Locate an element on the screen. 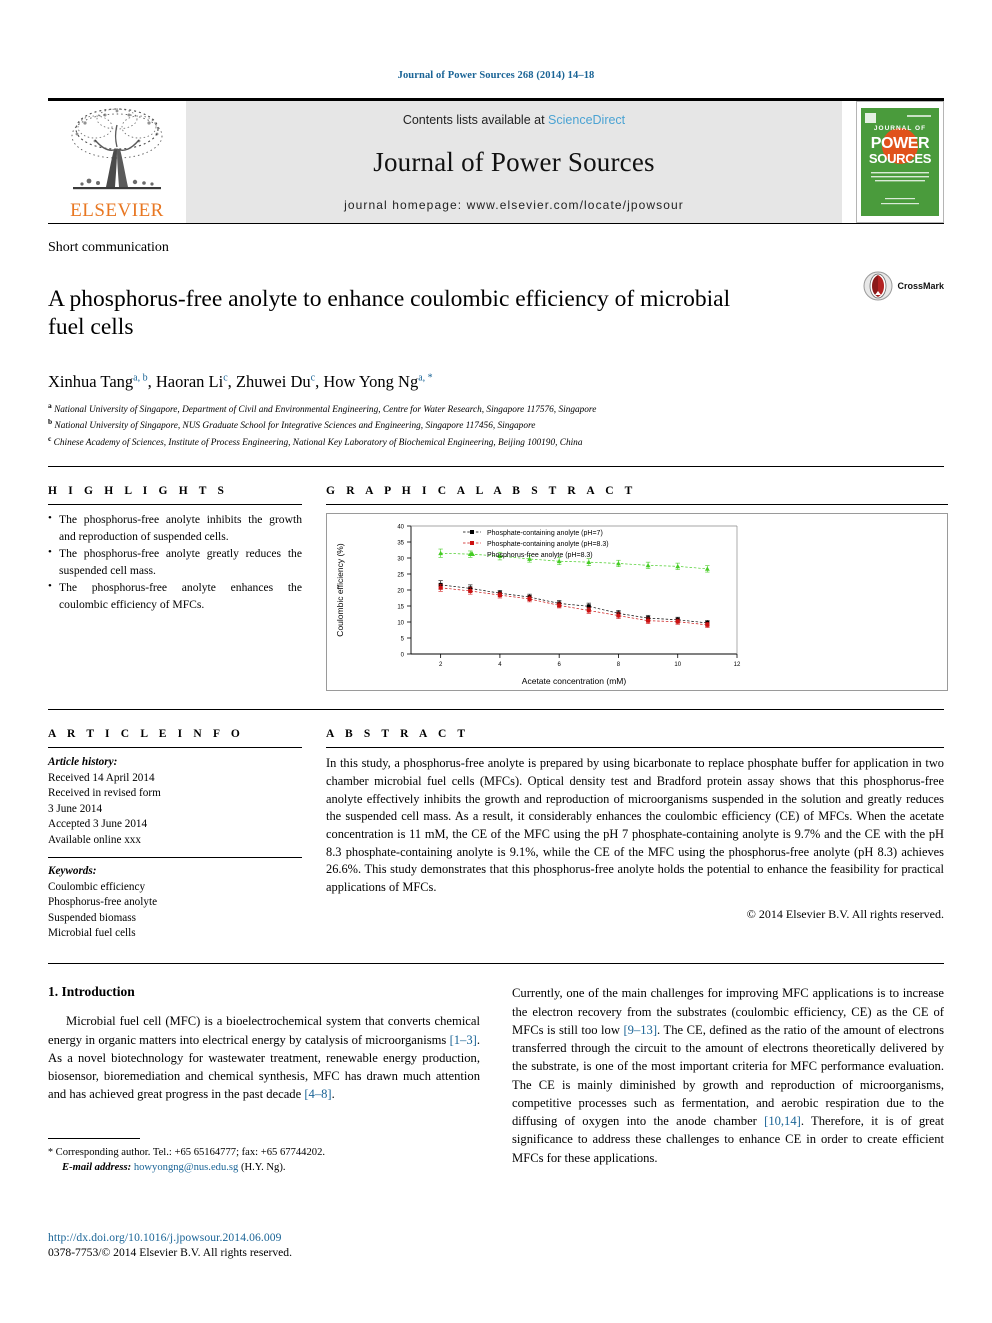 The height and width of the screenshot is (1323, 992). email-link: howyongng@nus.edu.sg is located at coordinates (186, 1167).